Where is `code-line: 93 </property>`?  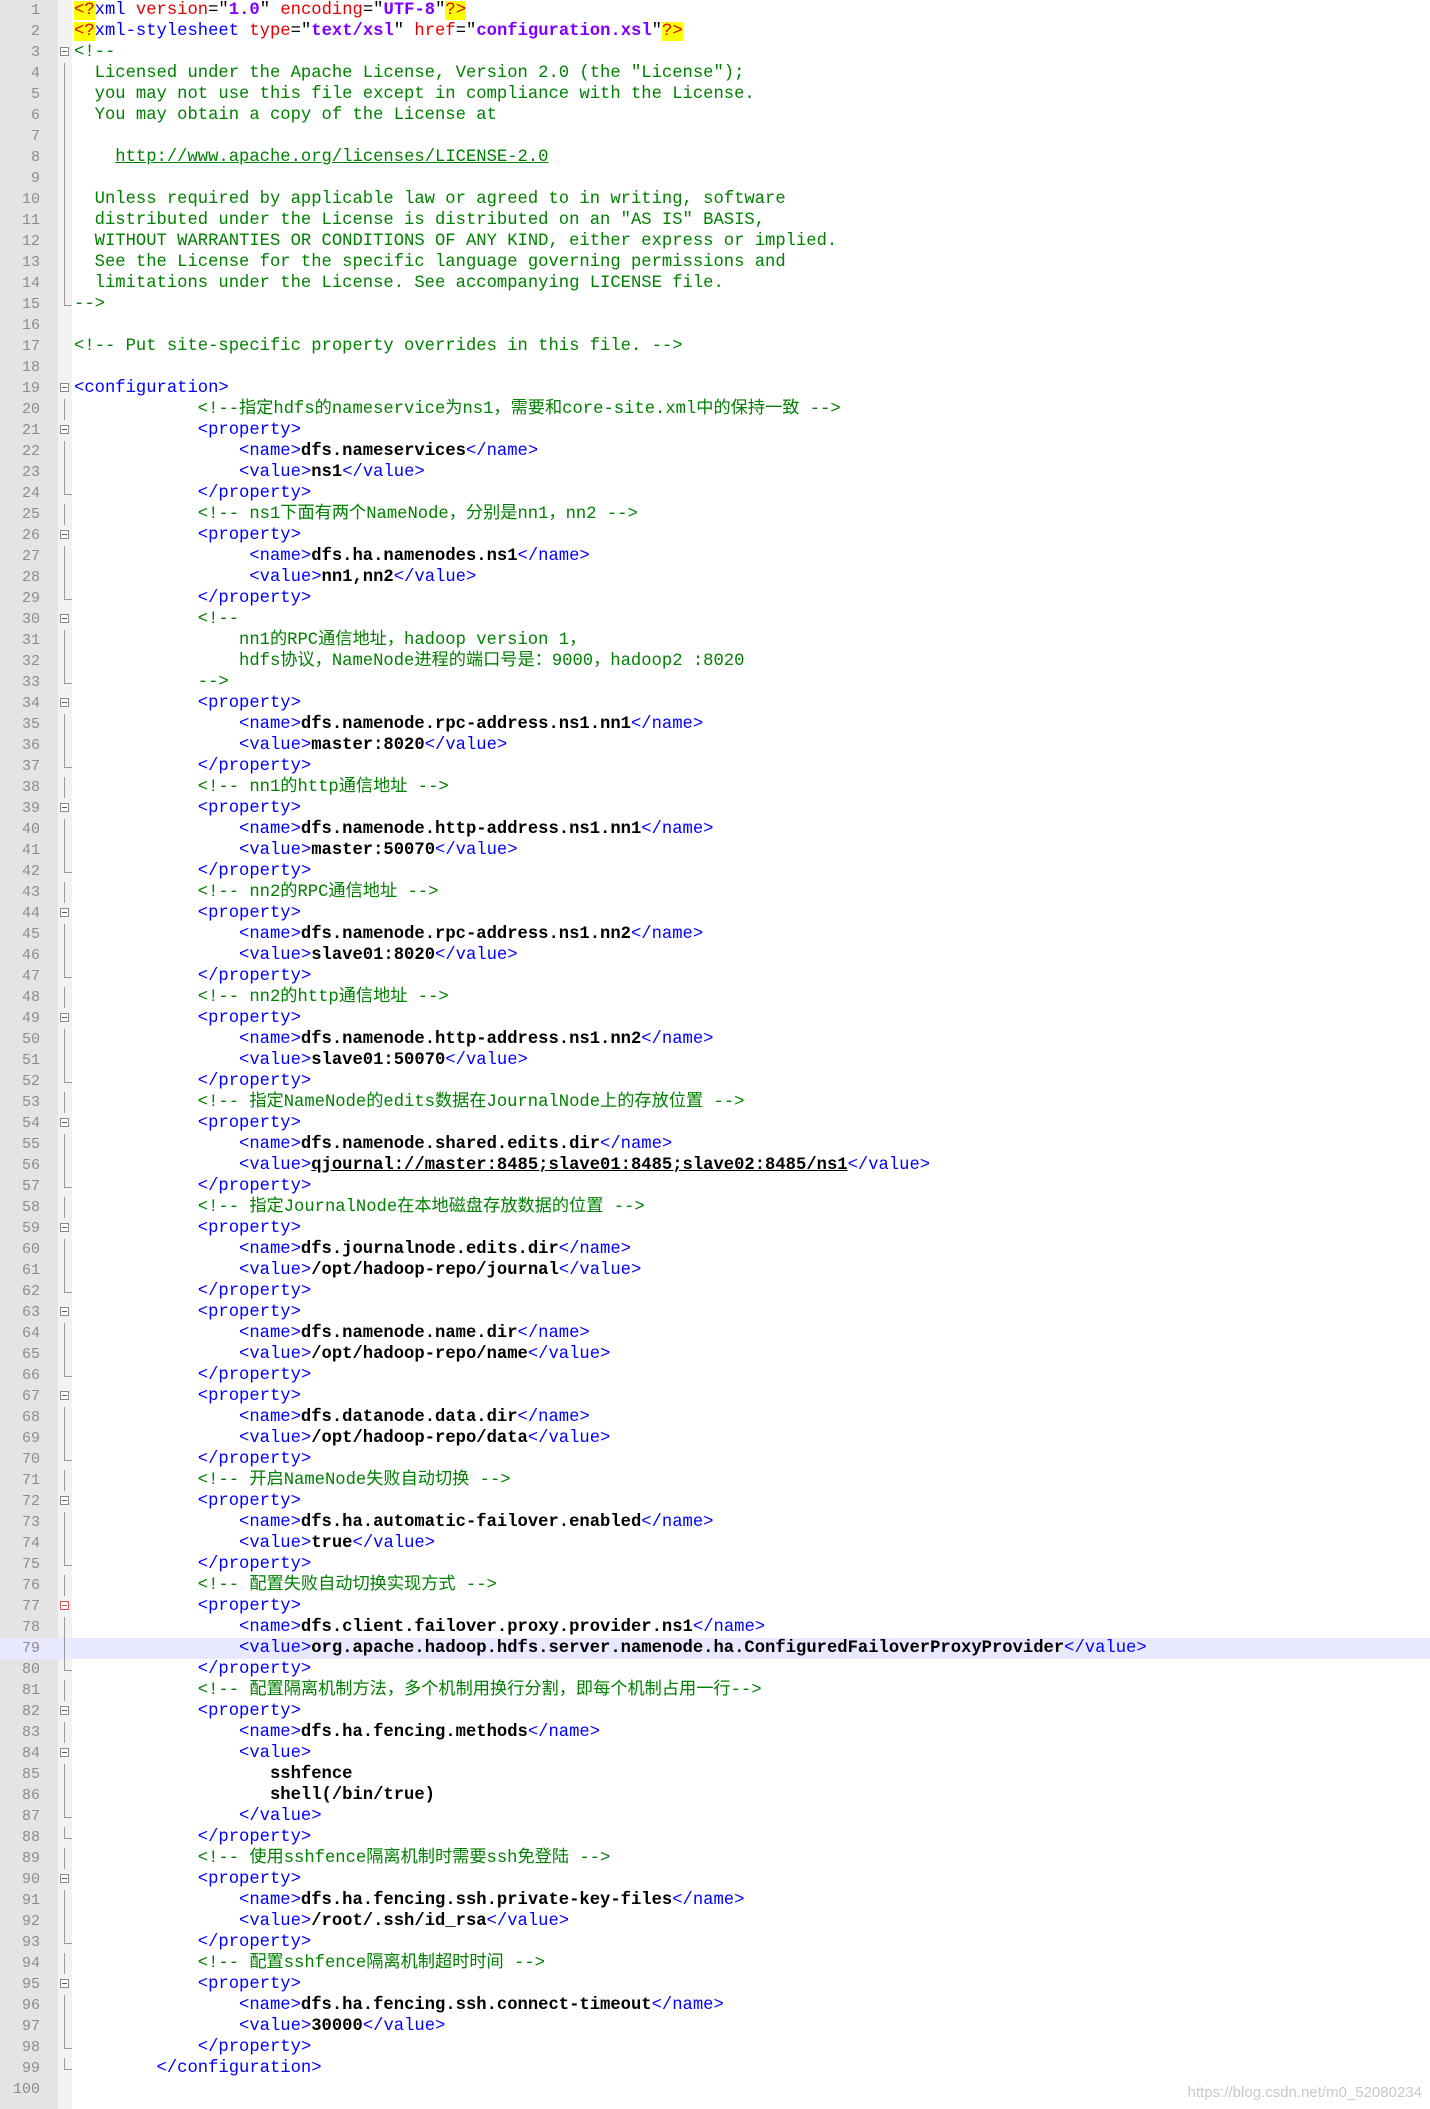
code-line: 93 </property> is located at coordinates (715, 1942).